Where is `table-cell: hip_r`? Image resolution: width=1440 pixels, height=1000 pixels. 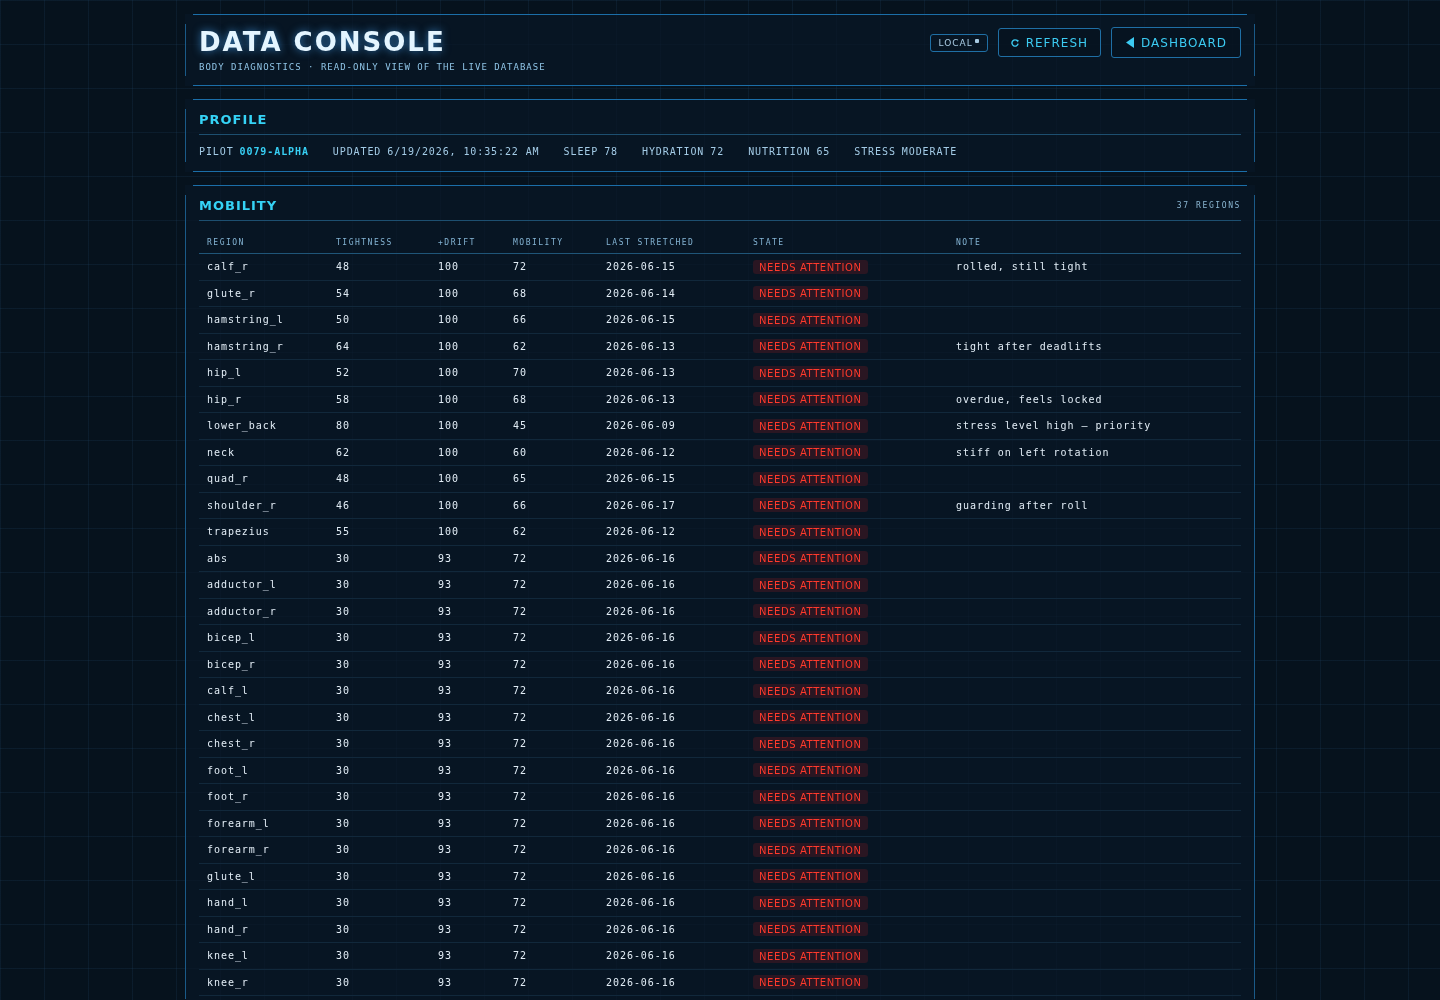 table-cell: hip_r is located at coordinates (263, 399).